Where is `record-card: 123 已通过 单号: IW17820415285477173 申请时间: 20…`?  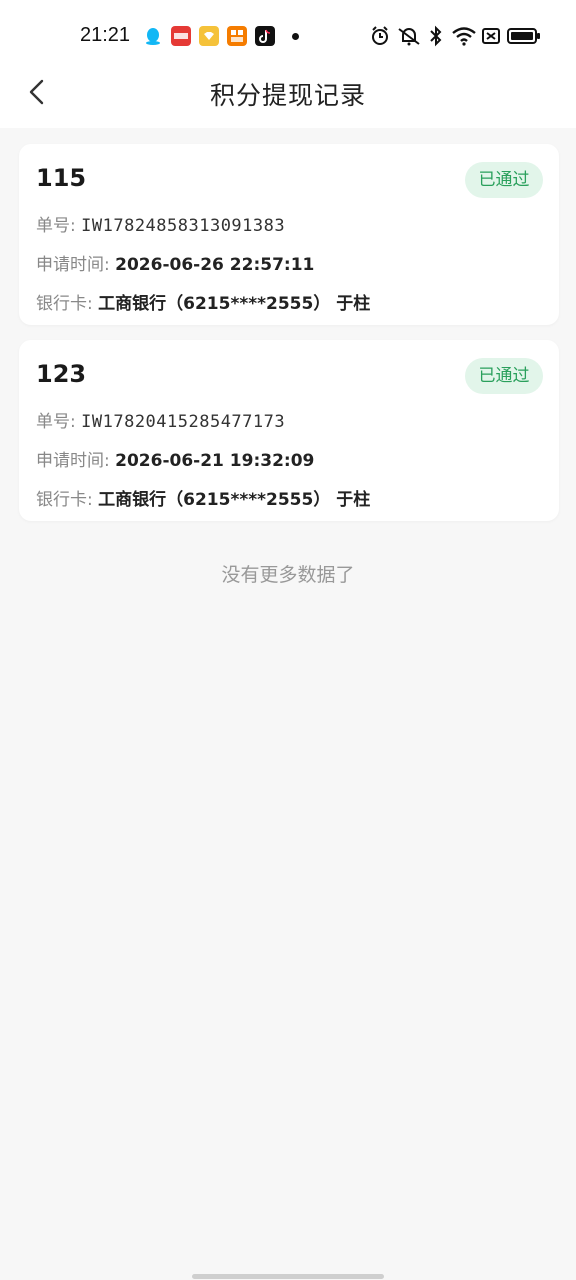 record-card: 123 已通过 单号: IW17820415285477173 申请时间: 20… is located at coordinates (289, 430).